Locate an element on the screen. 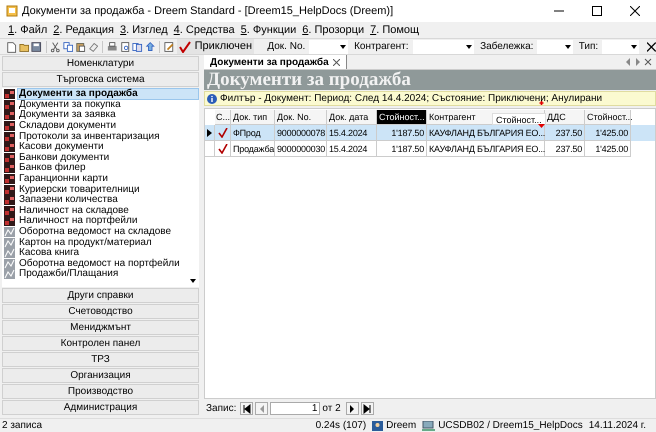 Image resolution: width=656 pixels, height=432 pixels. window-title: Документи за продажба - Dreem Standard - [Dreem15_HelpDocs (Dreem)] is located at coordinates (208, 11).